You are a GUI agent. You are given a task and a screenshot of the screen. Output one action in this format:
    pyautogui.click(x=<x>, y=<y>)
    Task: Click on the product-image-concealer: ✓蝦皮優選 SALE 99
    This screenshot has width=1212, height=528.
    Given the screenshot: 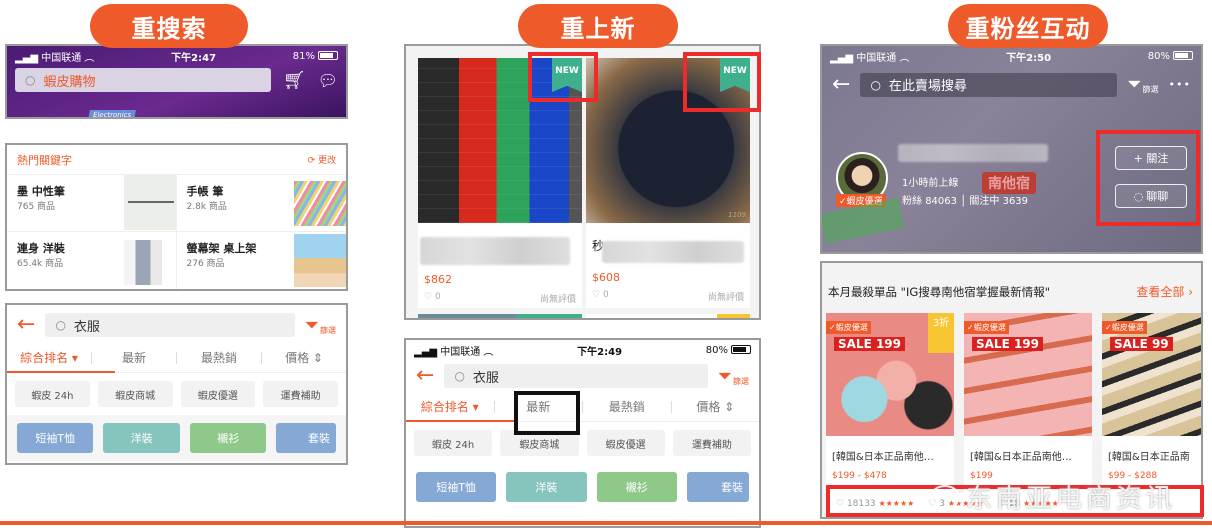 What is the action you would take?
    pyautogui.click(x=1151, y=374)
    